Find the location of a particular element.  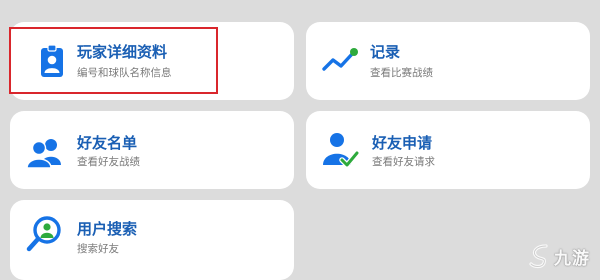

player-details-title: 玩家详细资料 is located at coordinates (122, 52).